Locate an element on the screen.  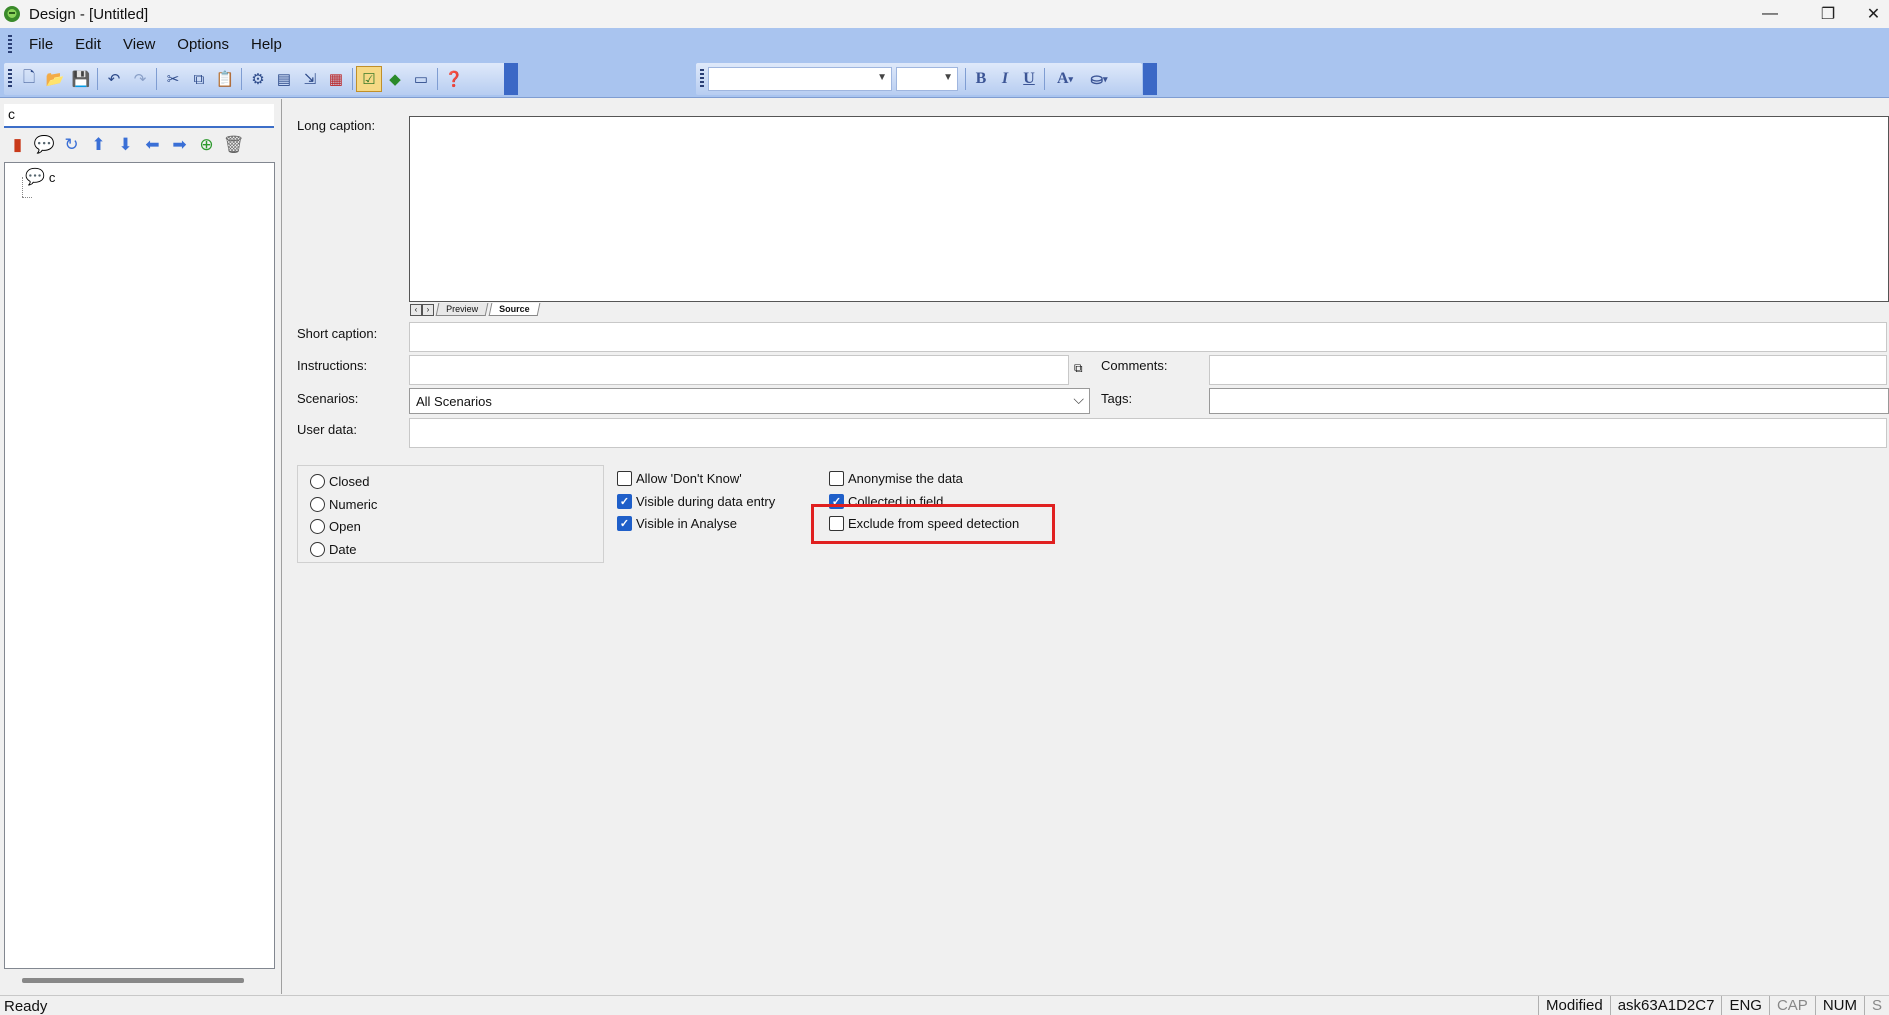
tab-preview: Preview is located at coordinates (462, 309).